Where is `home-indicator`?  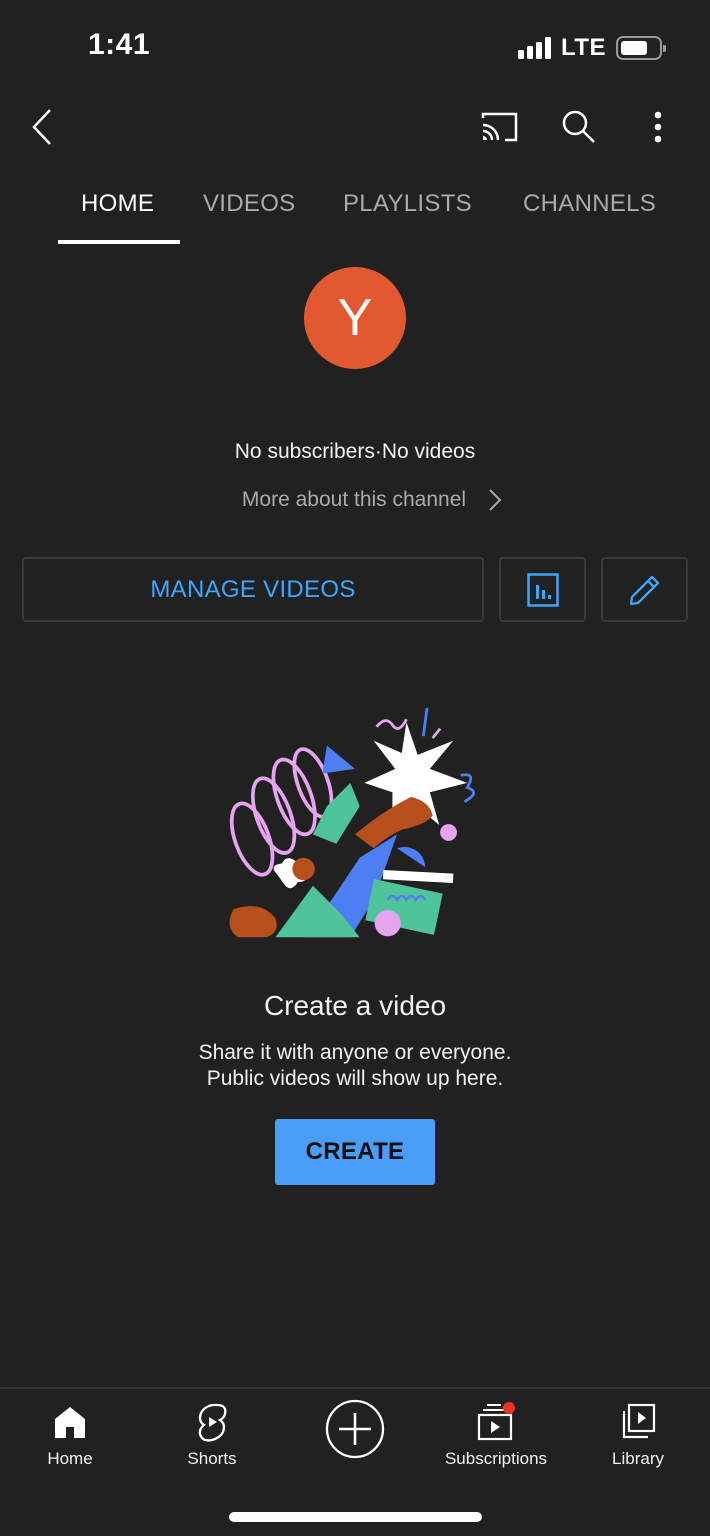 home-indicator is located at coordinates (355, 1517).